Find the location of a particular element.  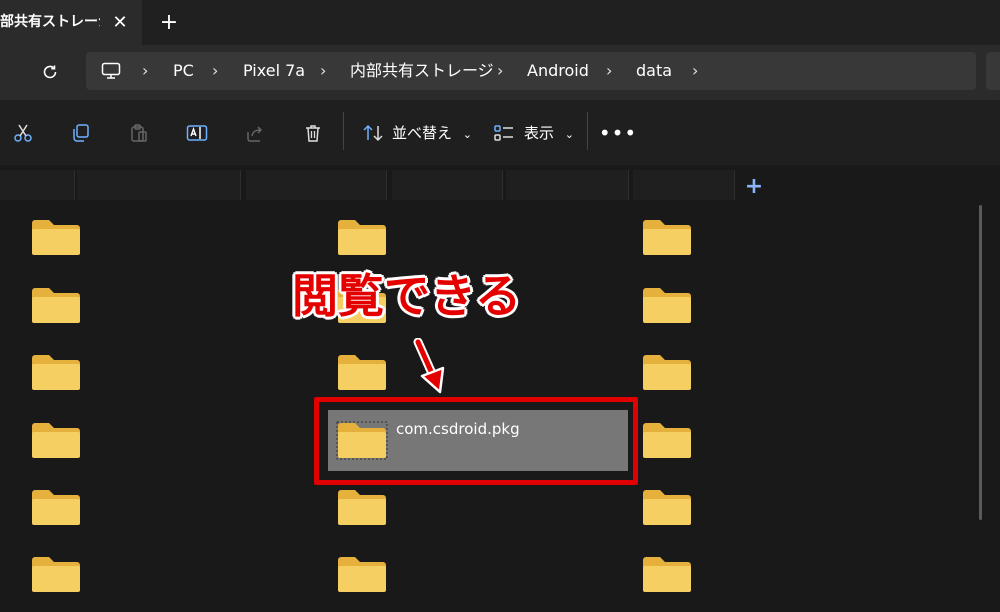

tab-active: 部共有ストレージ ✕ is located at coordinates (71, 22).